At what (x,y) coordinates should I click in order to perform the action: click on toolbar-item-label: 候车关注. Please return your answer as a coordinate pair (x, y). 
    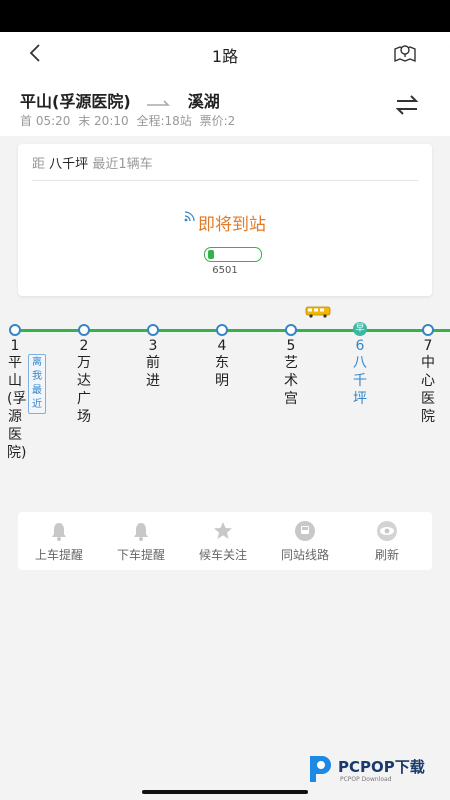
    Looking at the image, I should click on (222, 555).